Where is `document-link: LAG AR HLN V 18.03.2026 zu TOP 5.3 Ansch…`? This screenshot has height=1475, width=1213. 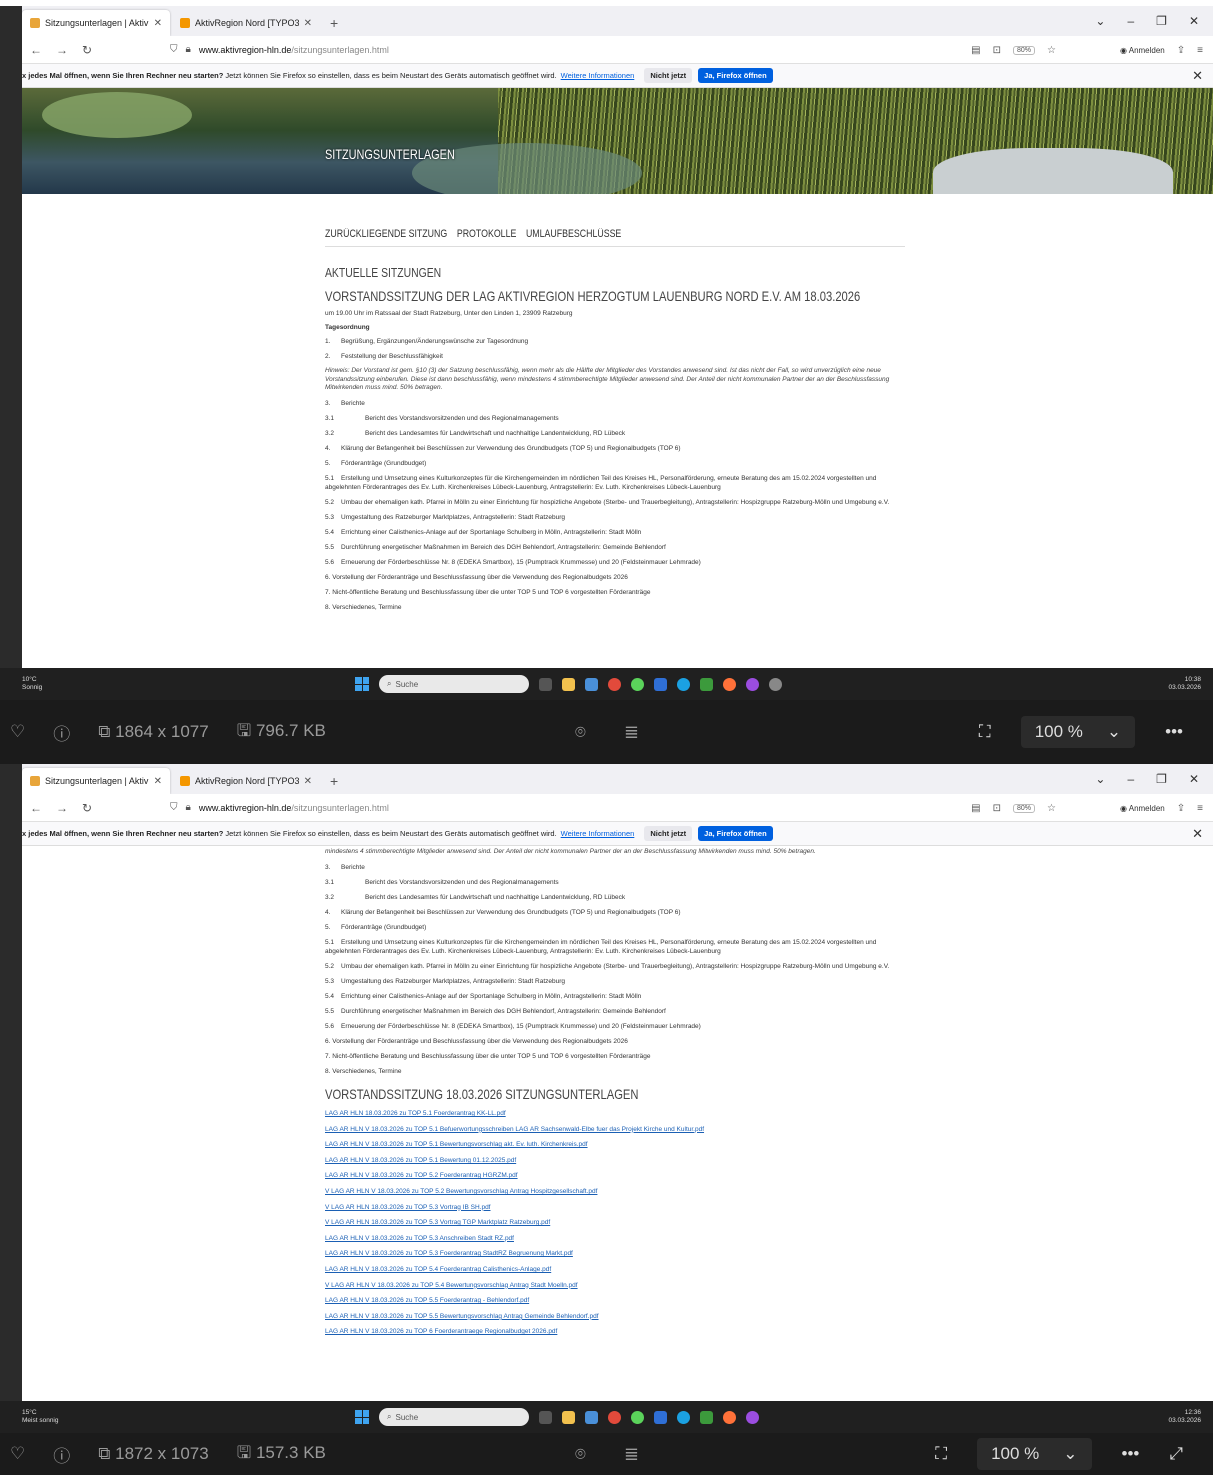
document-link: LAG AR HLN V 18.03.2026 zu TOP 5.3 Ansch… is located at coordinates (615, 1238).